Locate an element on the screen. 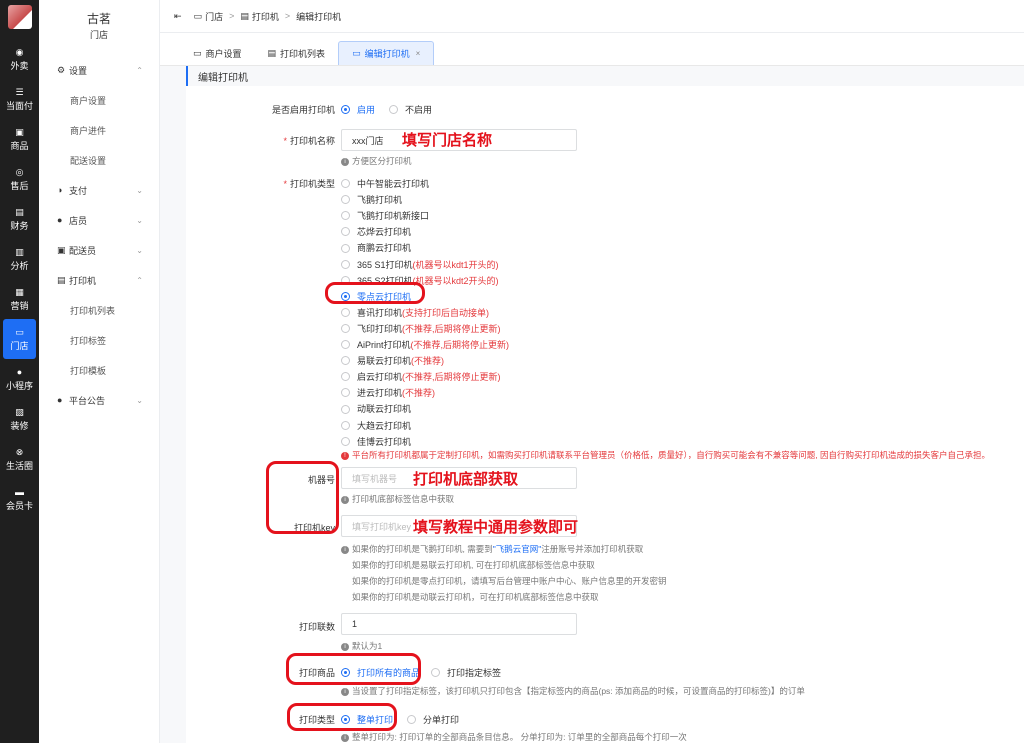 The width and height of the screenshot is (1024, 743). printer-name-help: i 方便区分打印机 is located at coordinates (376, 161).